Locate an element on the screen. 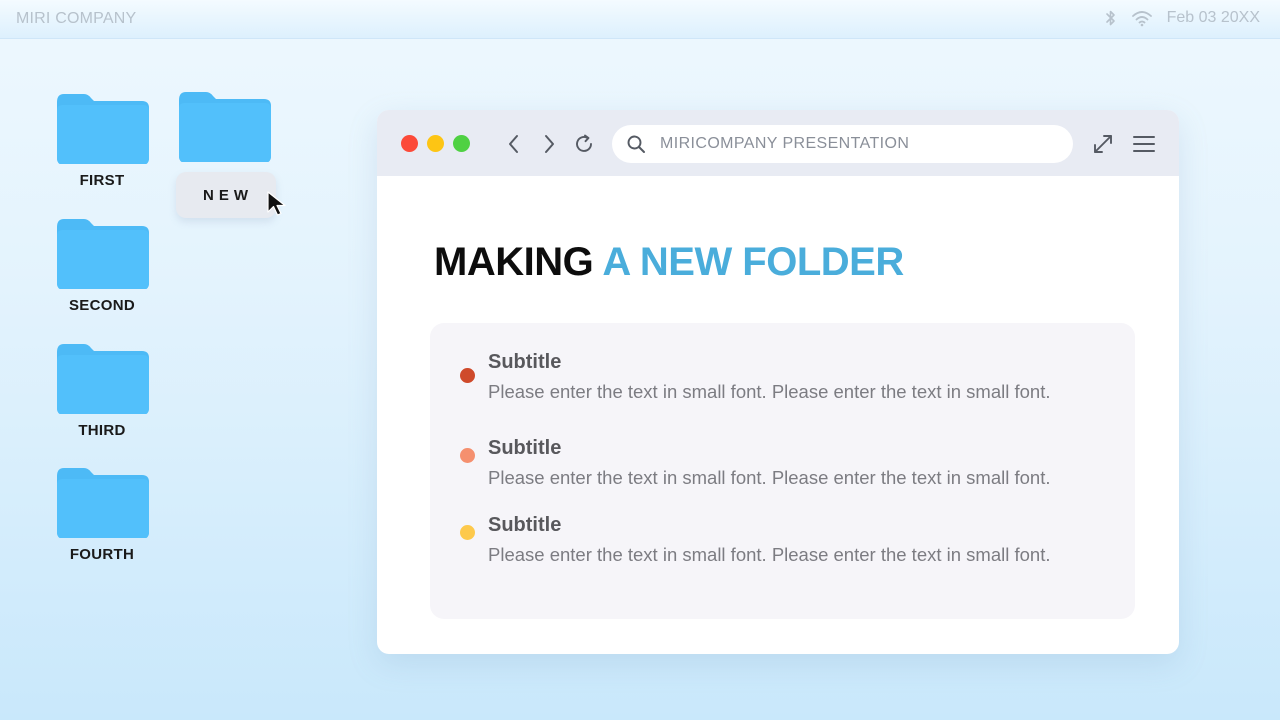  folder-third: THIRD is located at coordinates (102, 390).